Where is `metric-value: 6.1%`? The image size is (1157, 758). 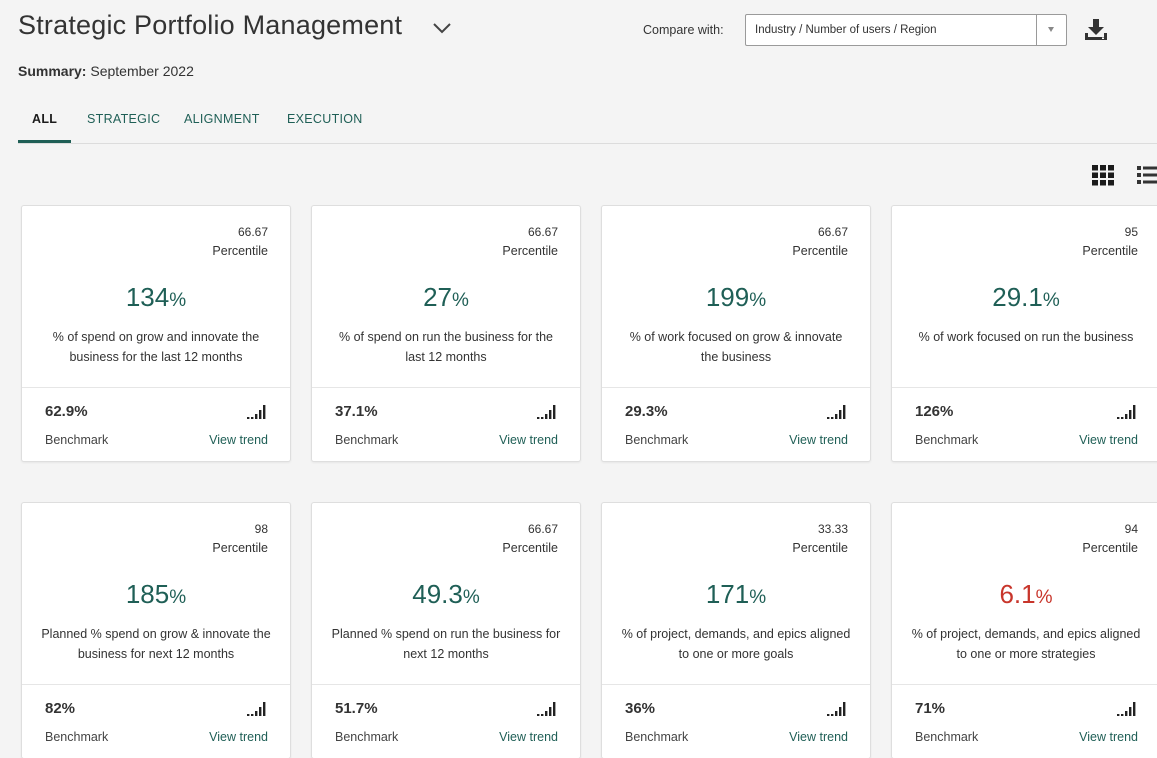
metric-value: 6.1% is located at coordinates (1024, 594).